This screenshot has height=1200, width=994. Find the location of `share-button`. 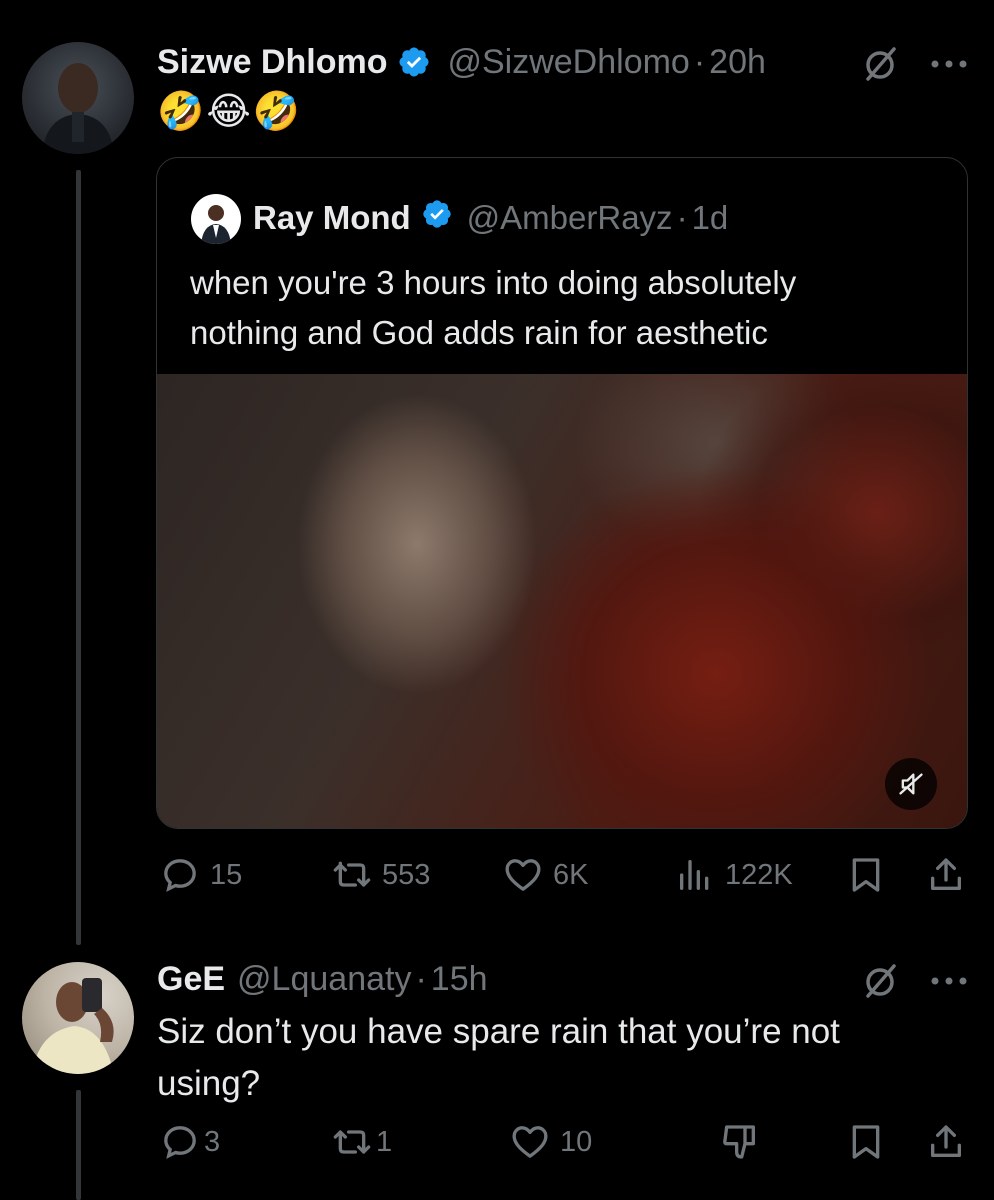

share-button is located at coordinates (946, 875).